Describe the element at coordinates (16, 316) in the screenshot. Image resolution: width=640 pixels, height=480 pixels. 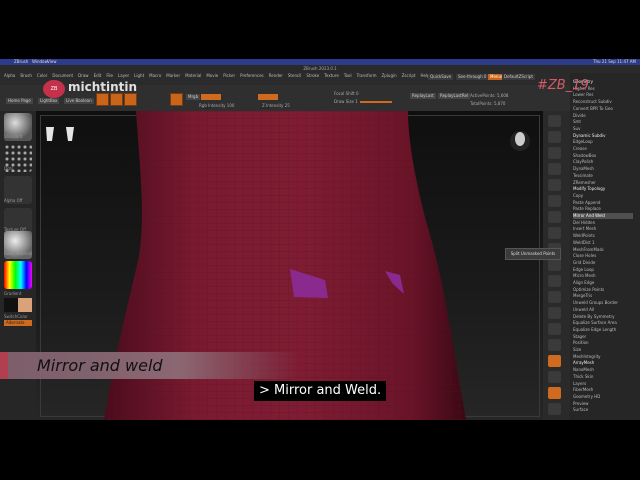
I see `switch-color-label: SwitchColor` at that location.